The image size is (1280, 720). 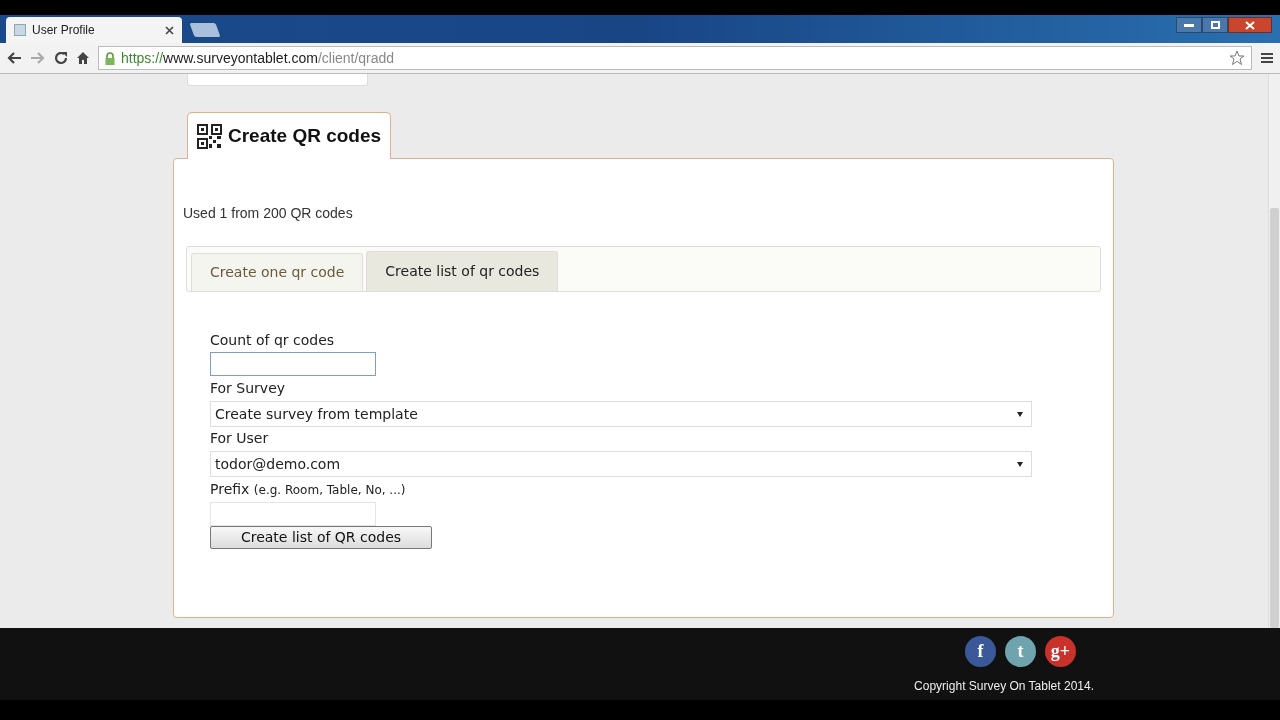 I want to click on maximize-icon, so click(x=1215, y=25).